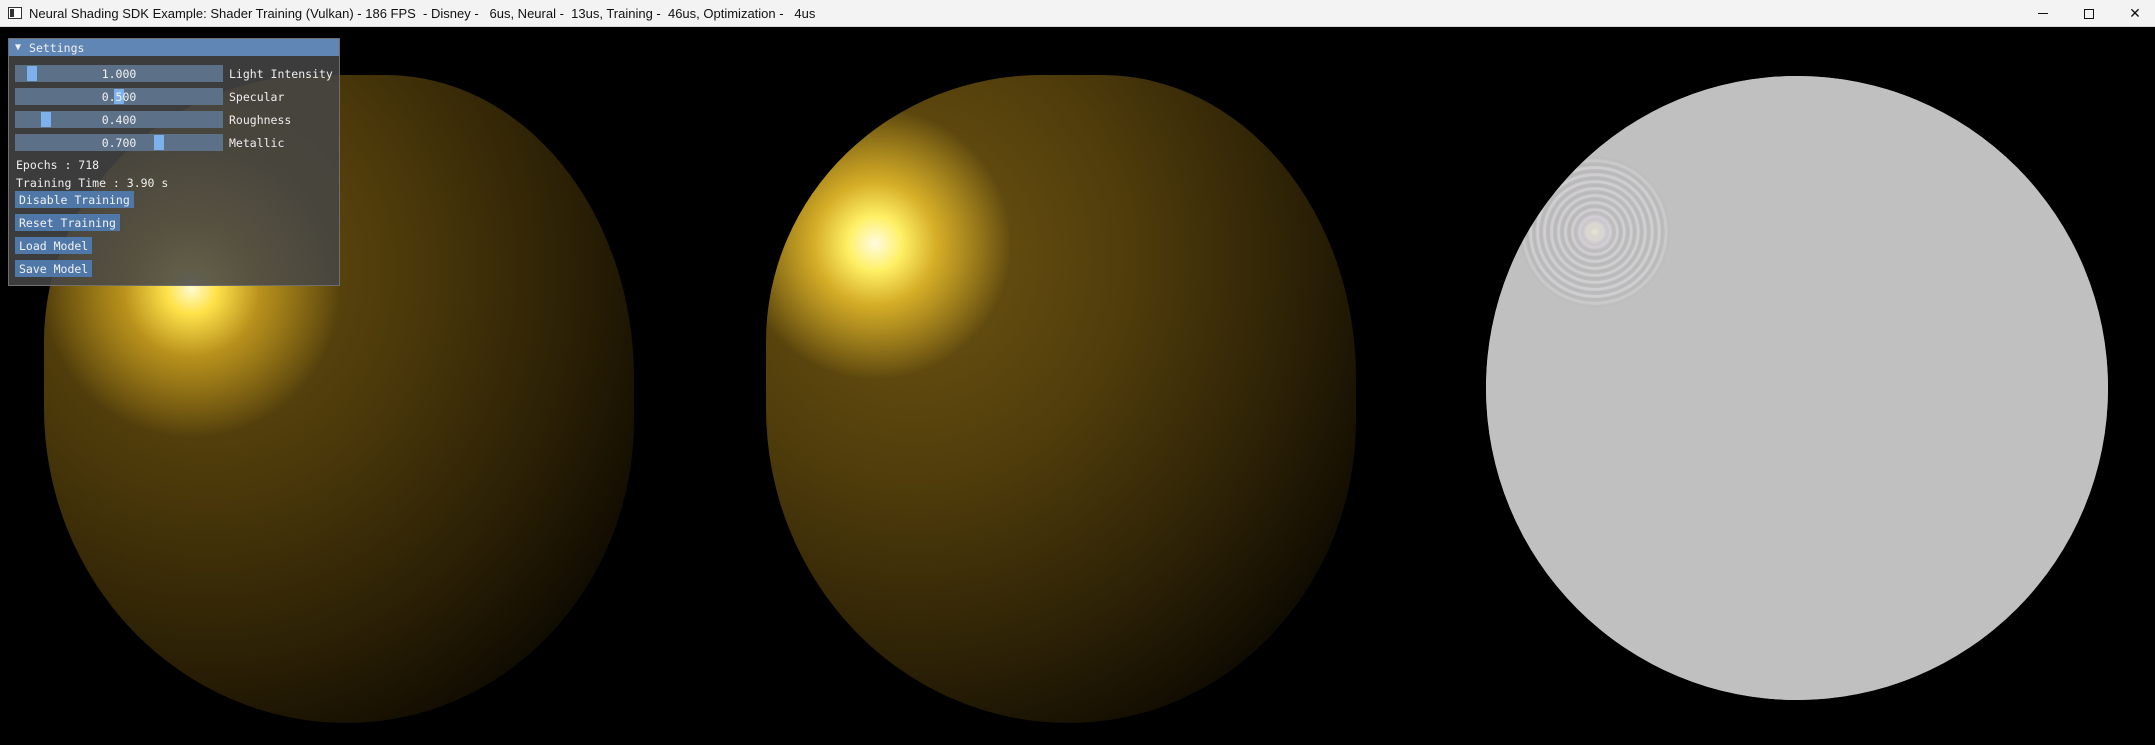 The image size is (2155, 745). Describe the element at coordinates (57, 47) in the screenshot. I see `settings-panel-title: Settings` at that location.